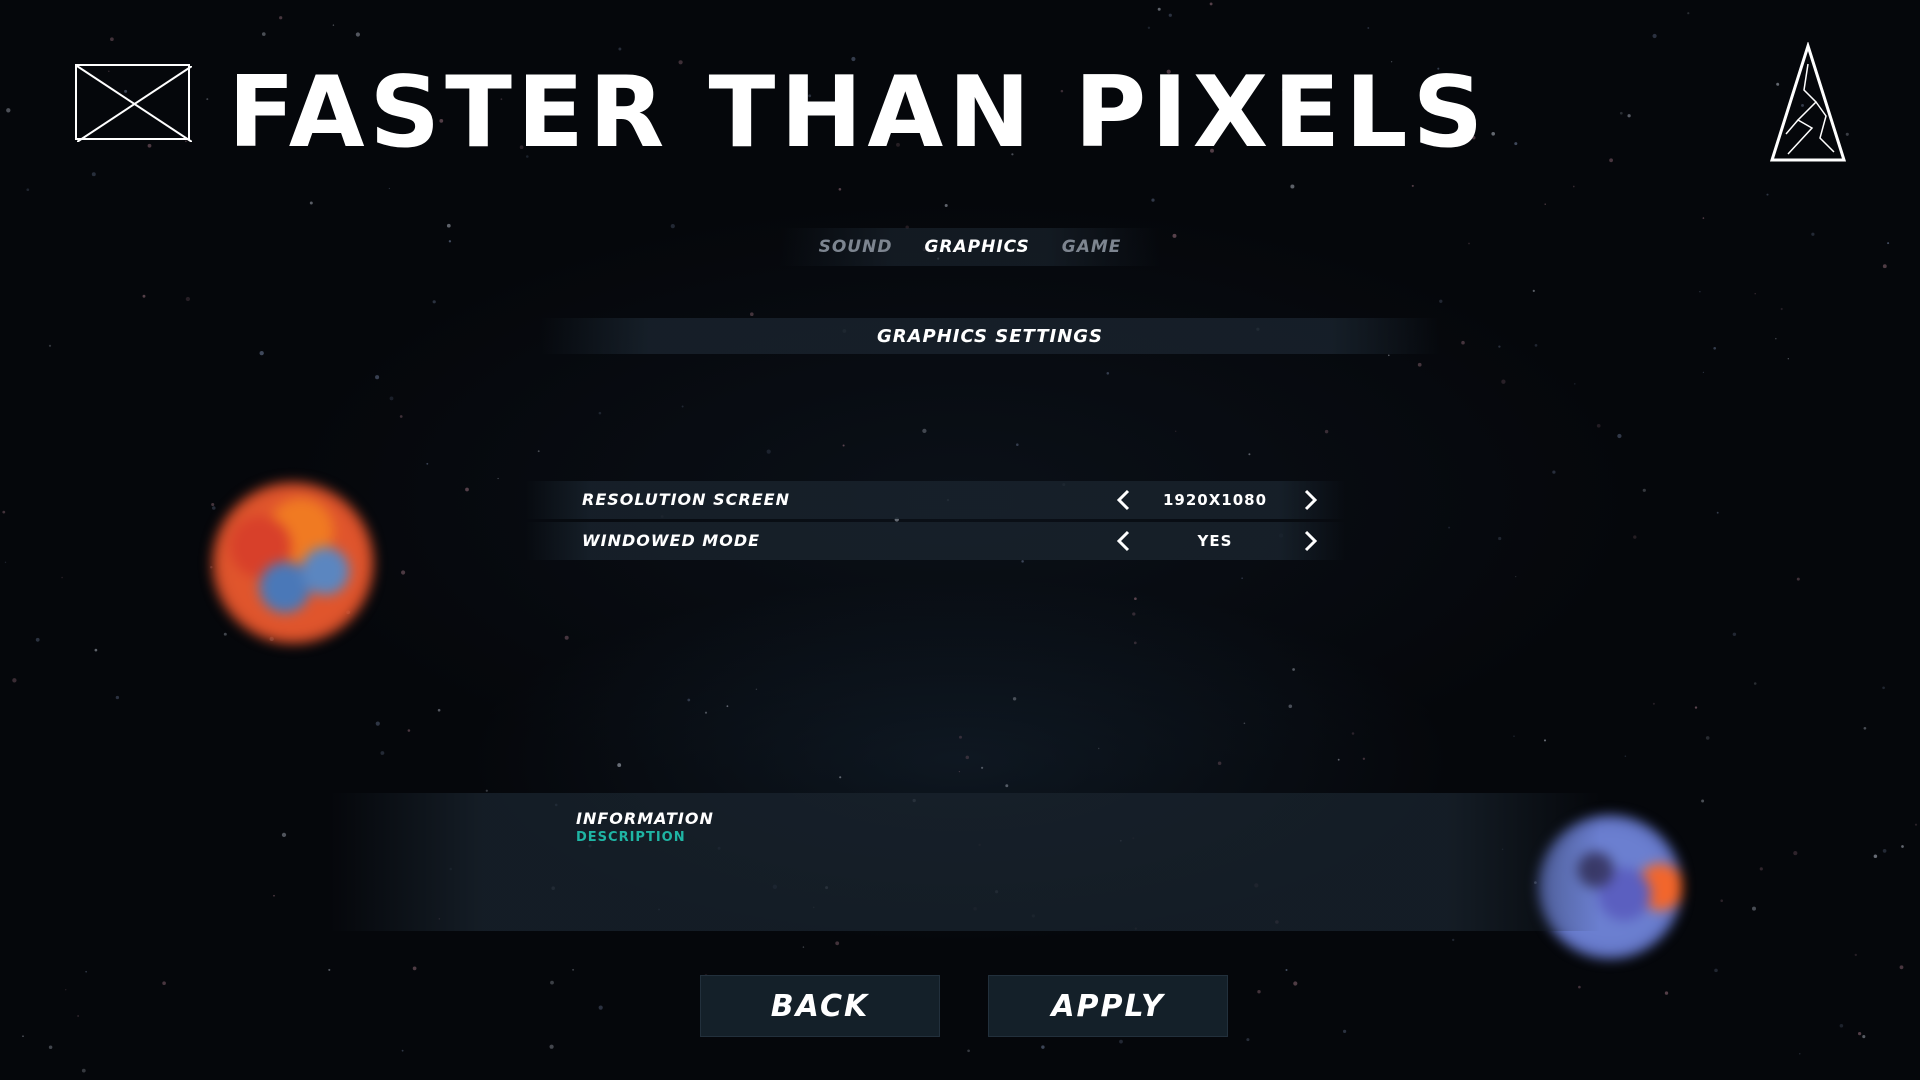 The height and width of the screenshot is (1080, 1920). What do you see at coordinates (1215, 500) in the screenshot?
I see `setting-value: 1920X1080` at bounding box center [1215, 500].